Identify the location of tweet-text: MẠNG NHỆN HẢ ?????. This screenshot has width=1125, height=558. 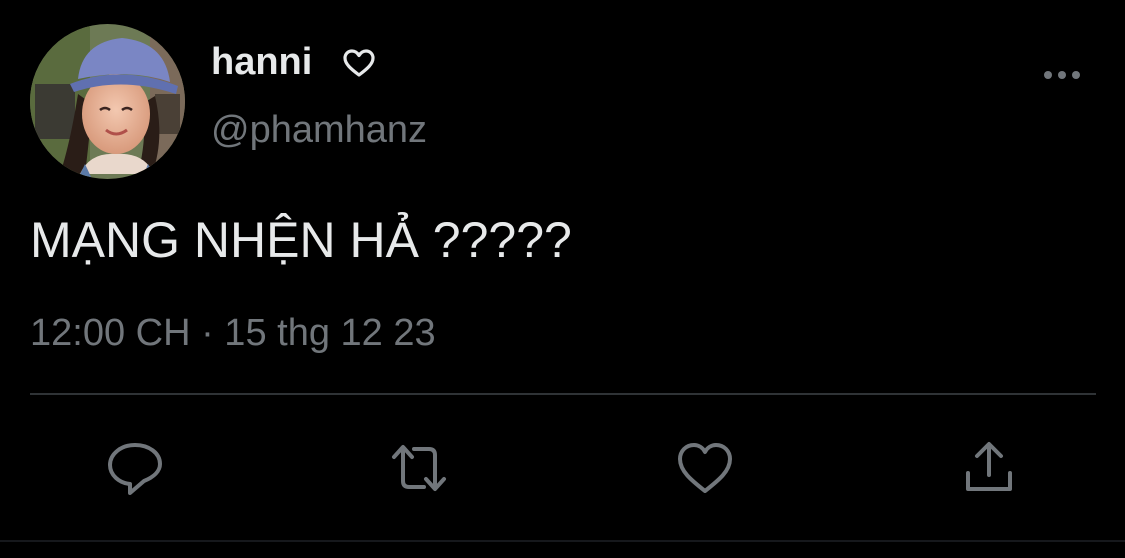
(301, 240).